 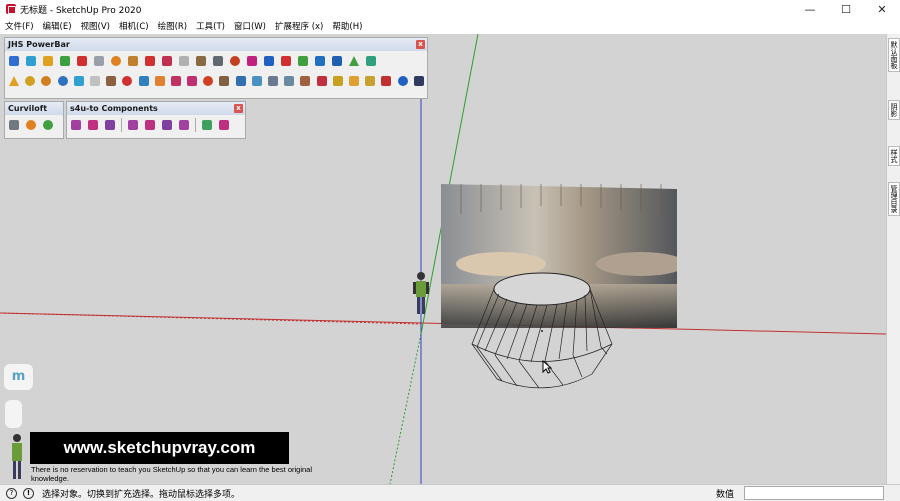 I want to click on s4u-components-toolbar: s4u-to Components x, so click(x=156, y=120).